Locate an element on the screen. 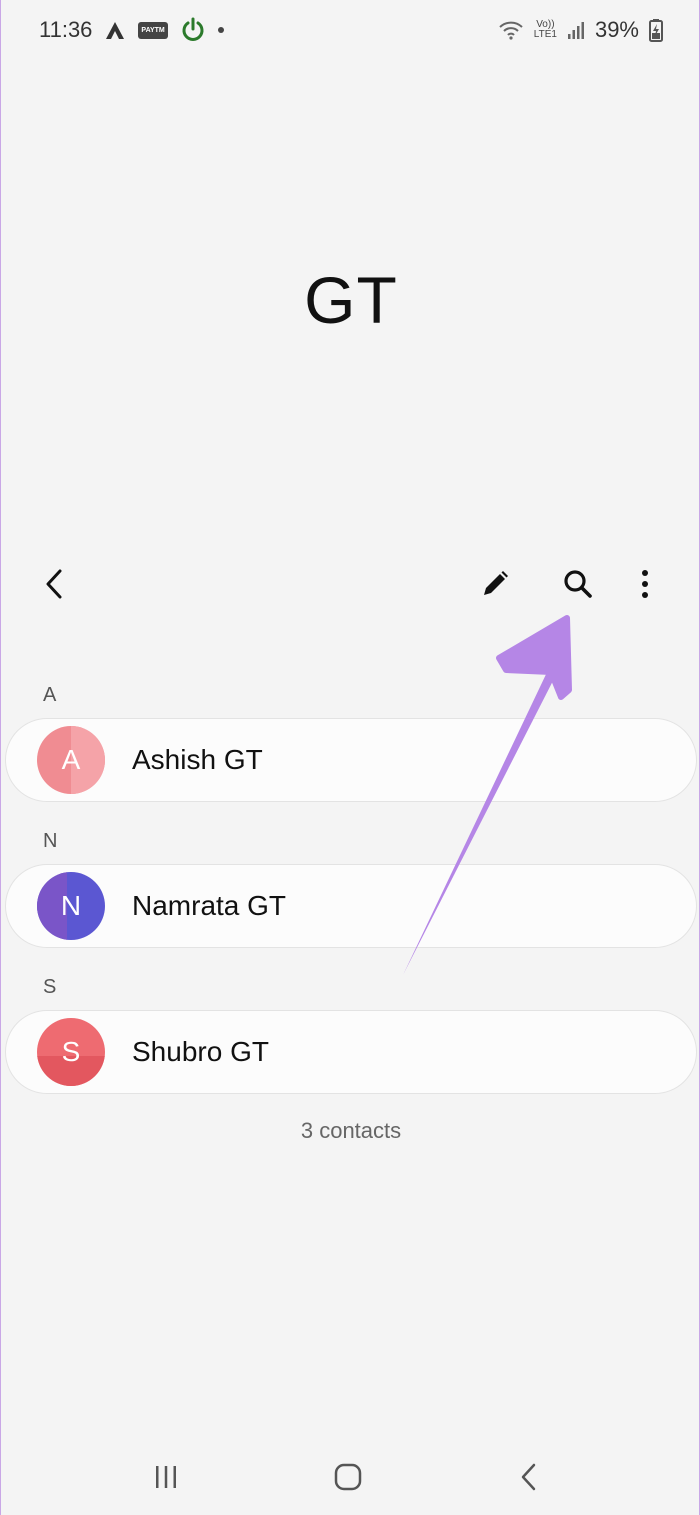 The height and width of the screenshot is (1515, 700). toolbar is located at coordinates (350, 588).